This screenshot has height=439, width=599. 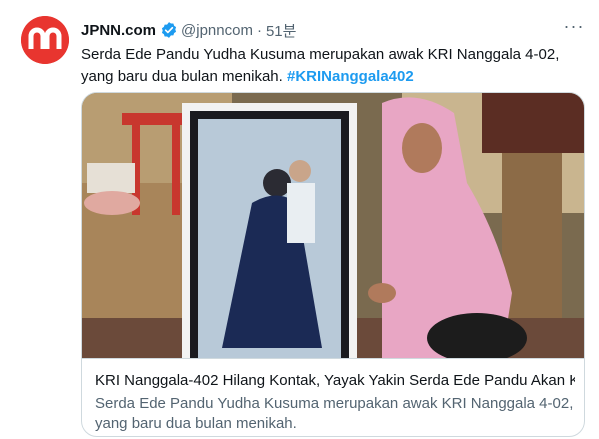 I want to click on more-icon: ···, so click(x=574, y=28).